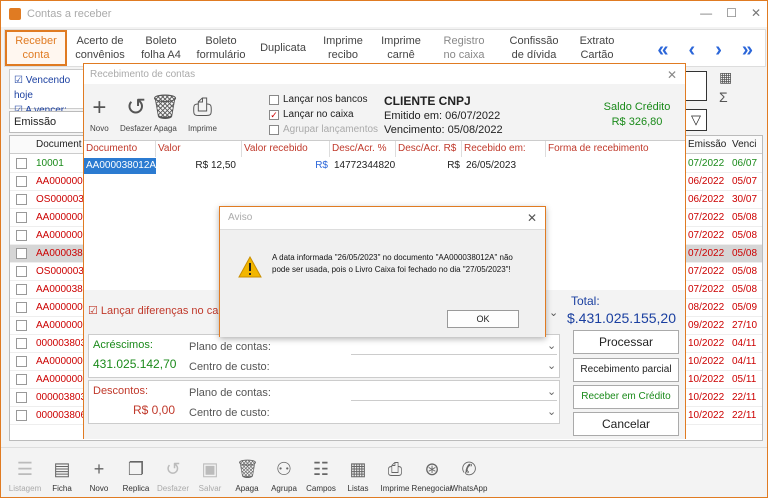 The width and height of the screenshot is (768, 498). I want to click on rcell-desc-pct: 147723448201, so click(363, 166).